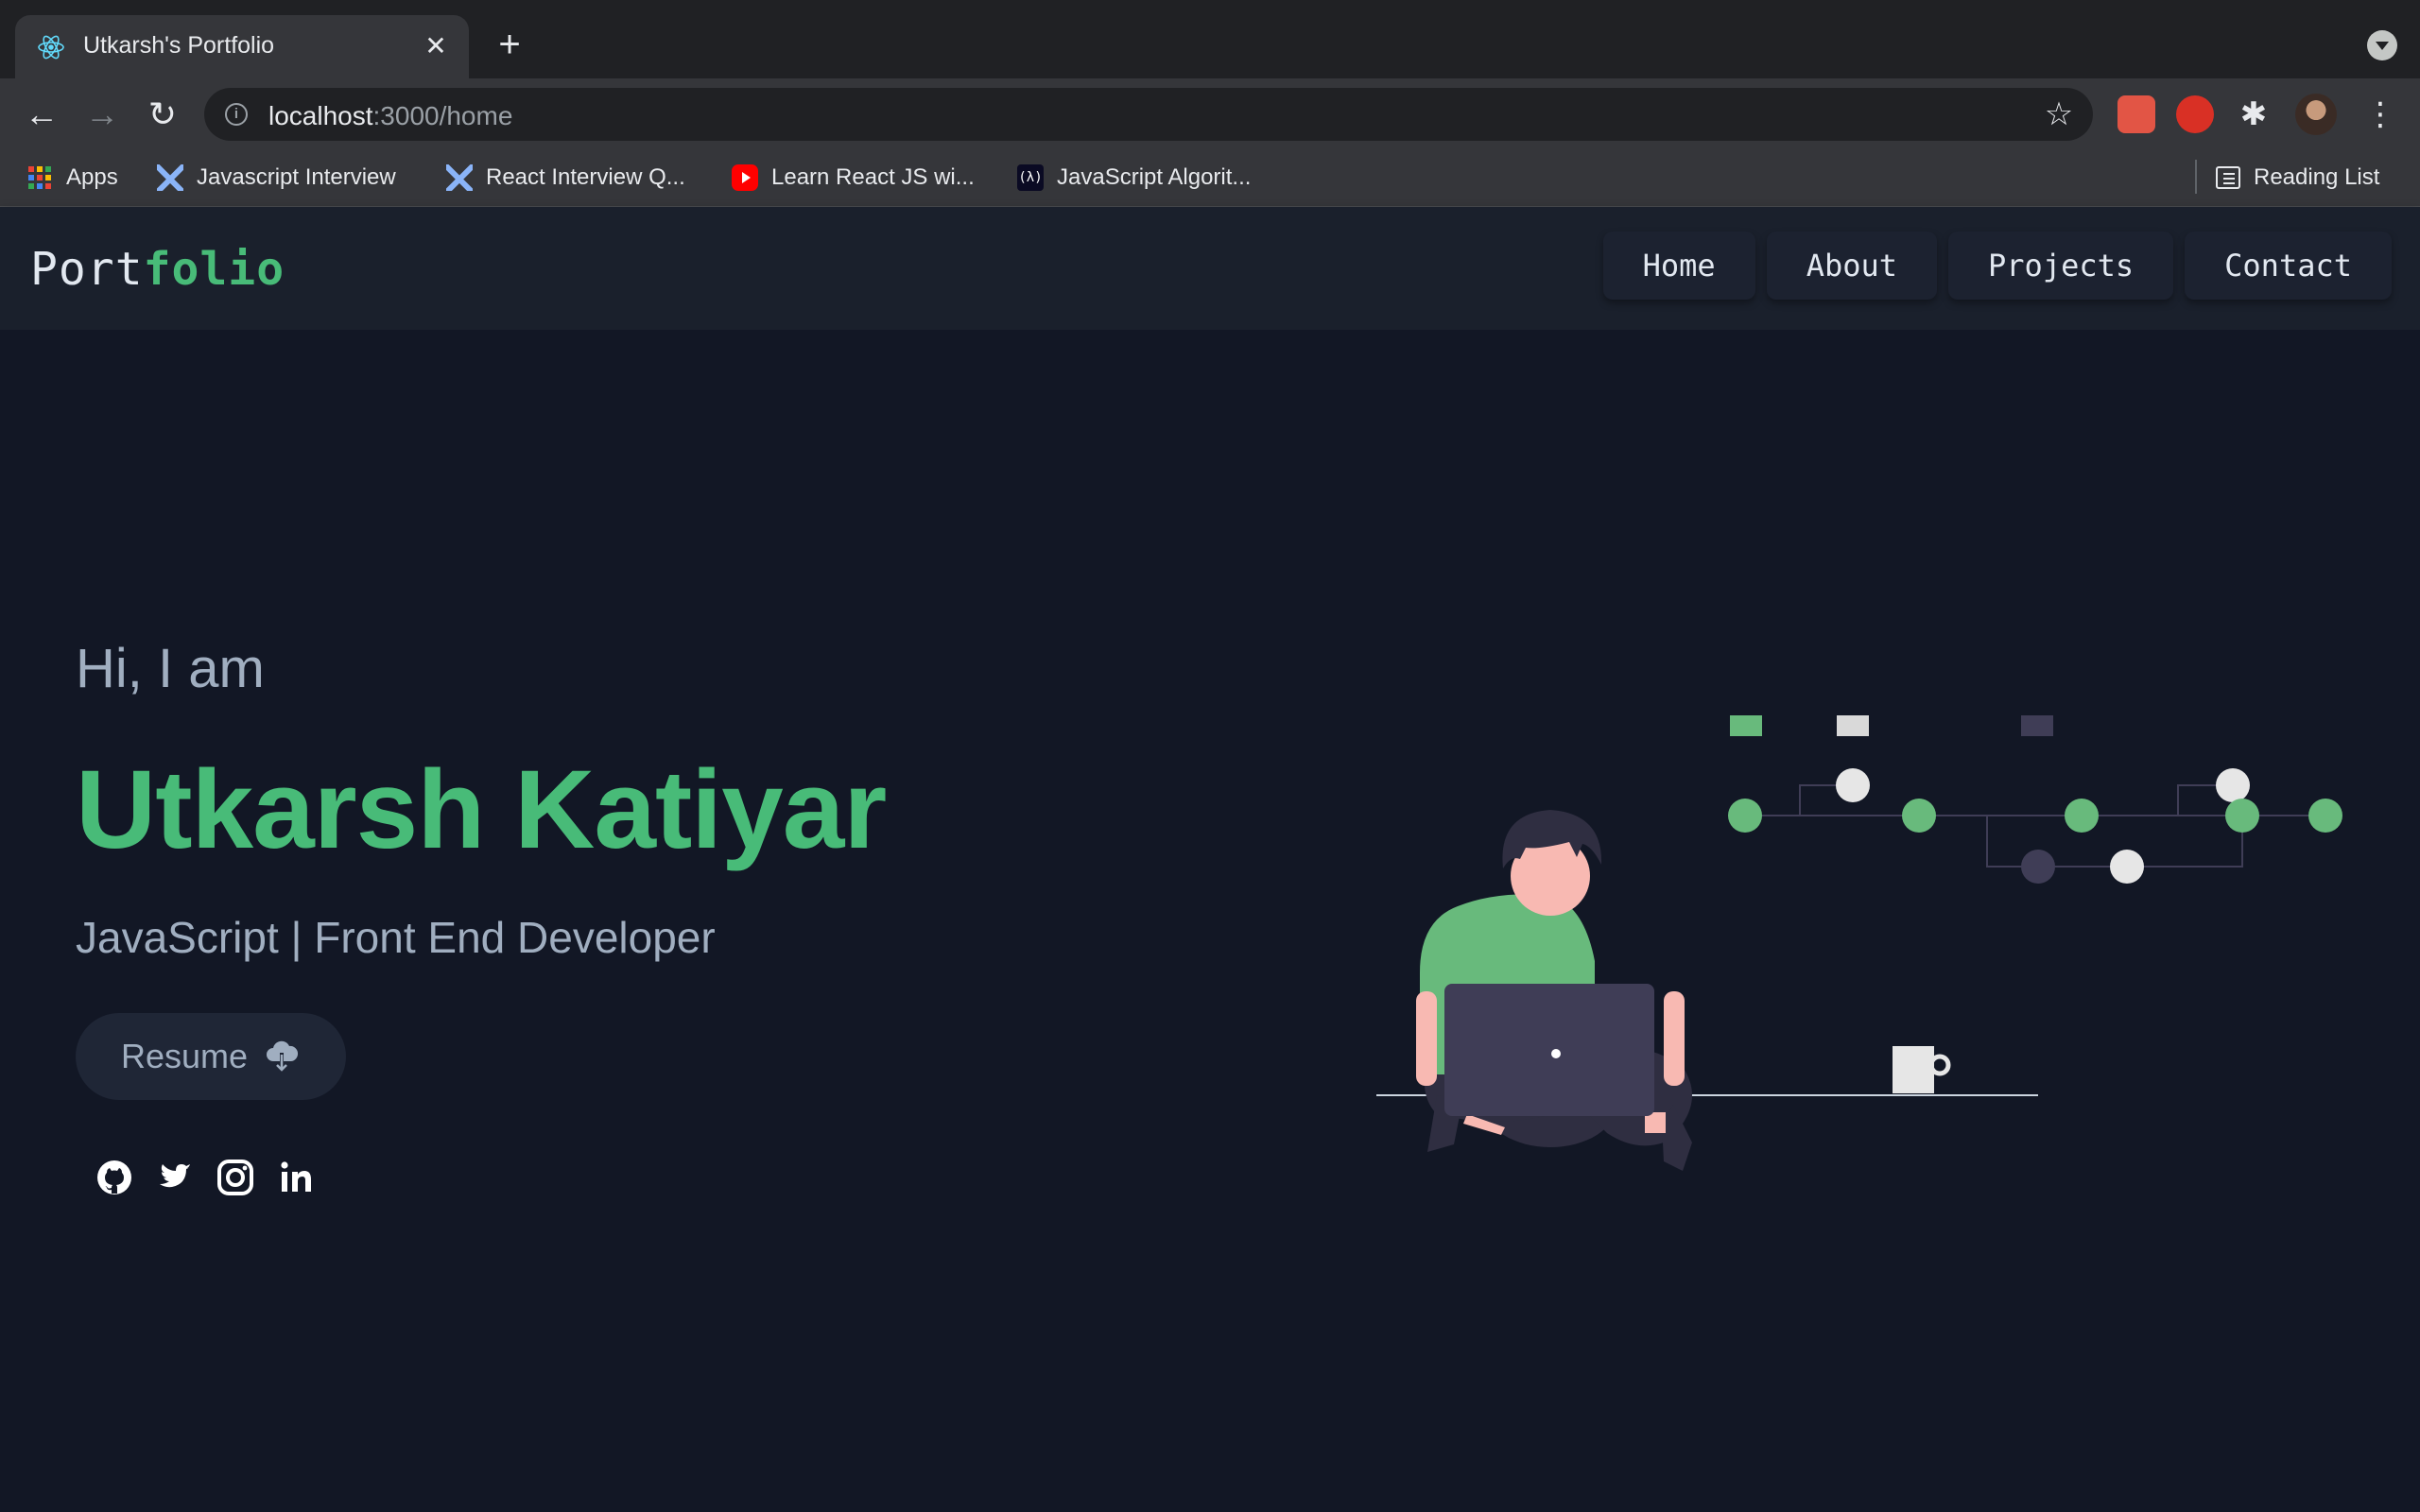  What do you see at coordinates (2136, 114) in the screenshot?
I see `extension-1-icon` at bounding box center [2136, 114].